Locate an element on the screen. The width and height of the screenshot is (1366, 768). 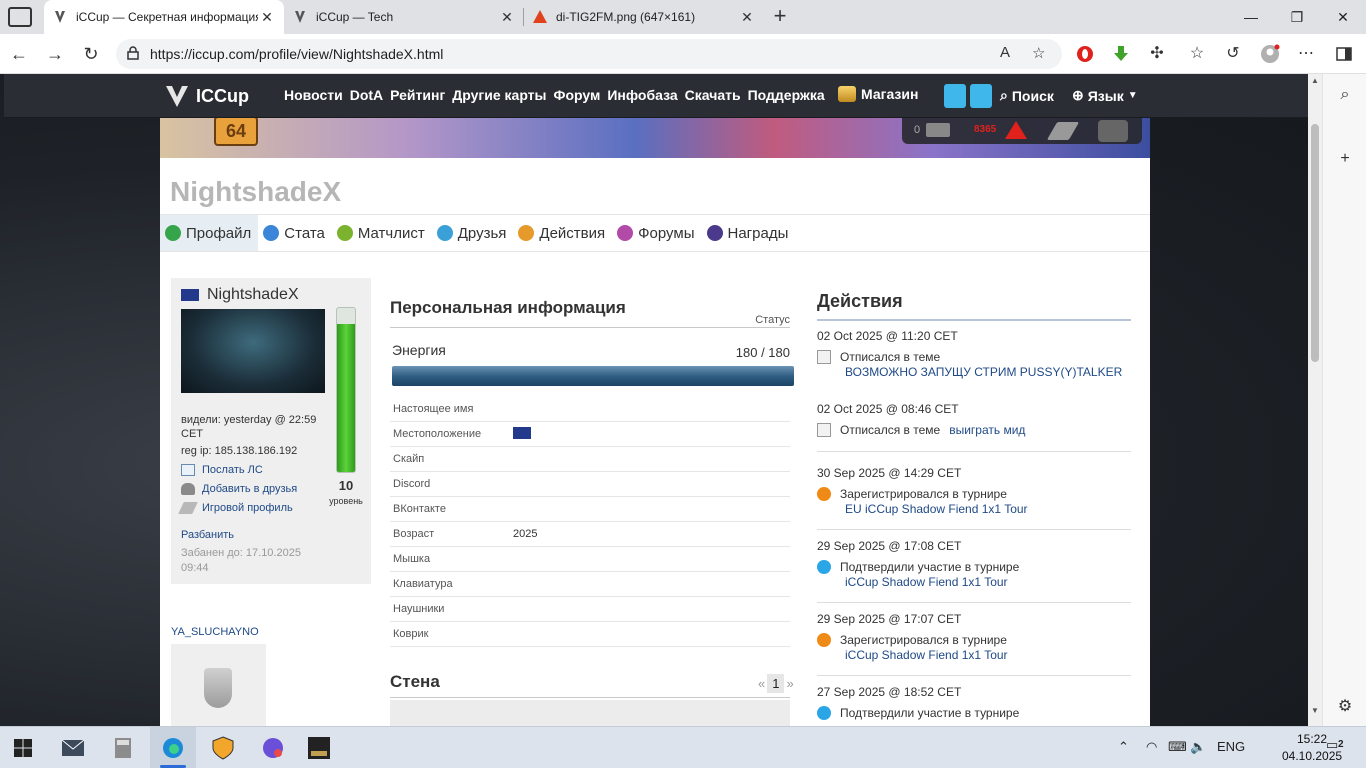
nav-shop: Магазин is located at coordinates (878, 94).